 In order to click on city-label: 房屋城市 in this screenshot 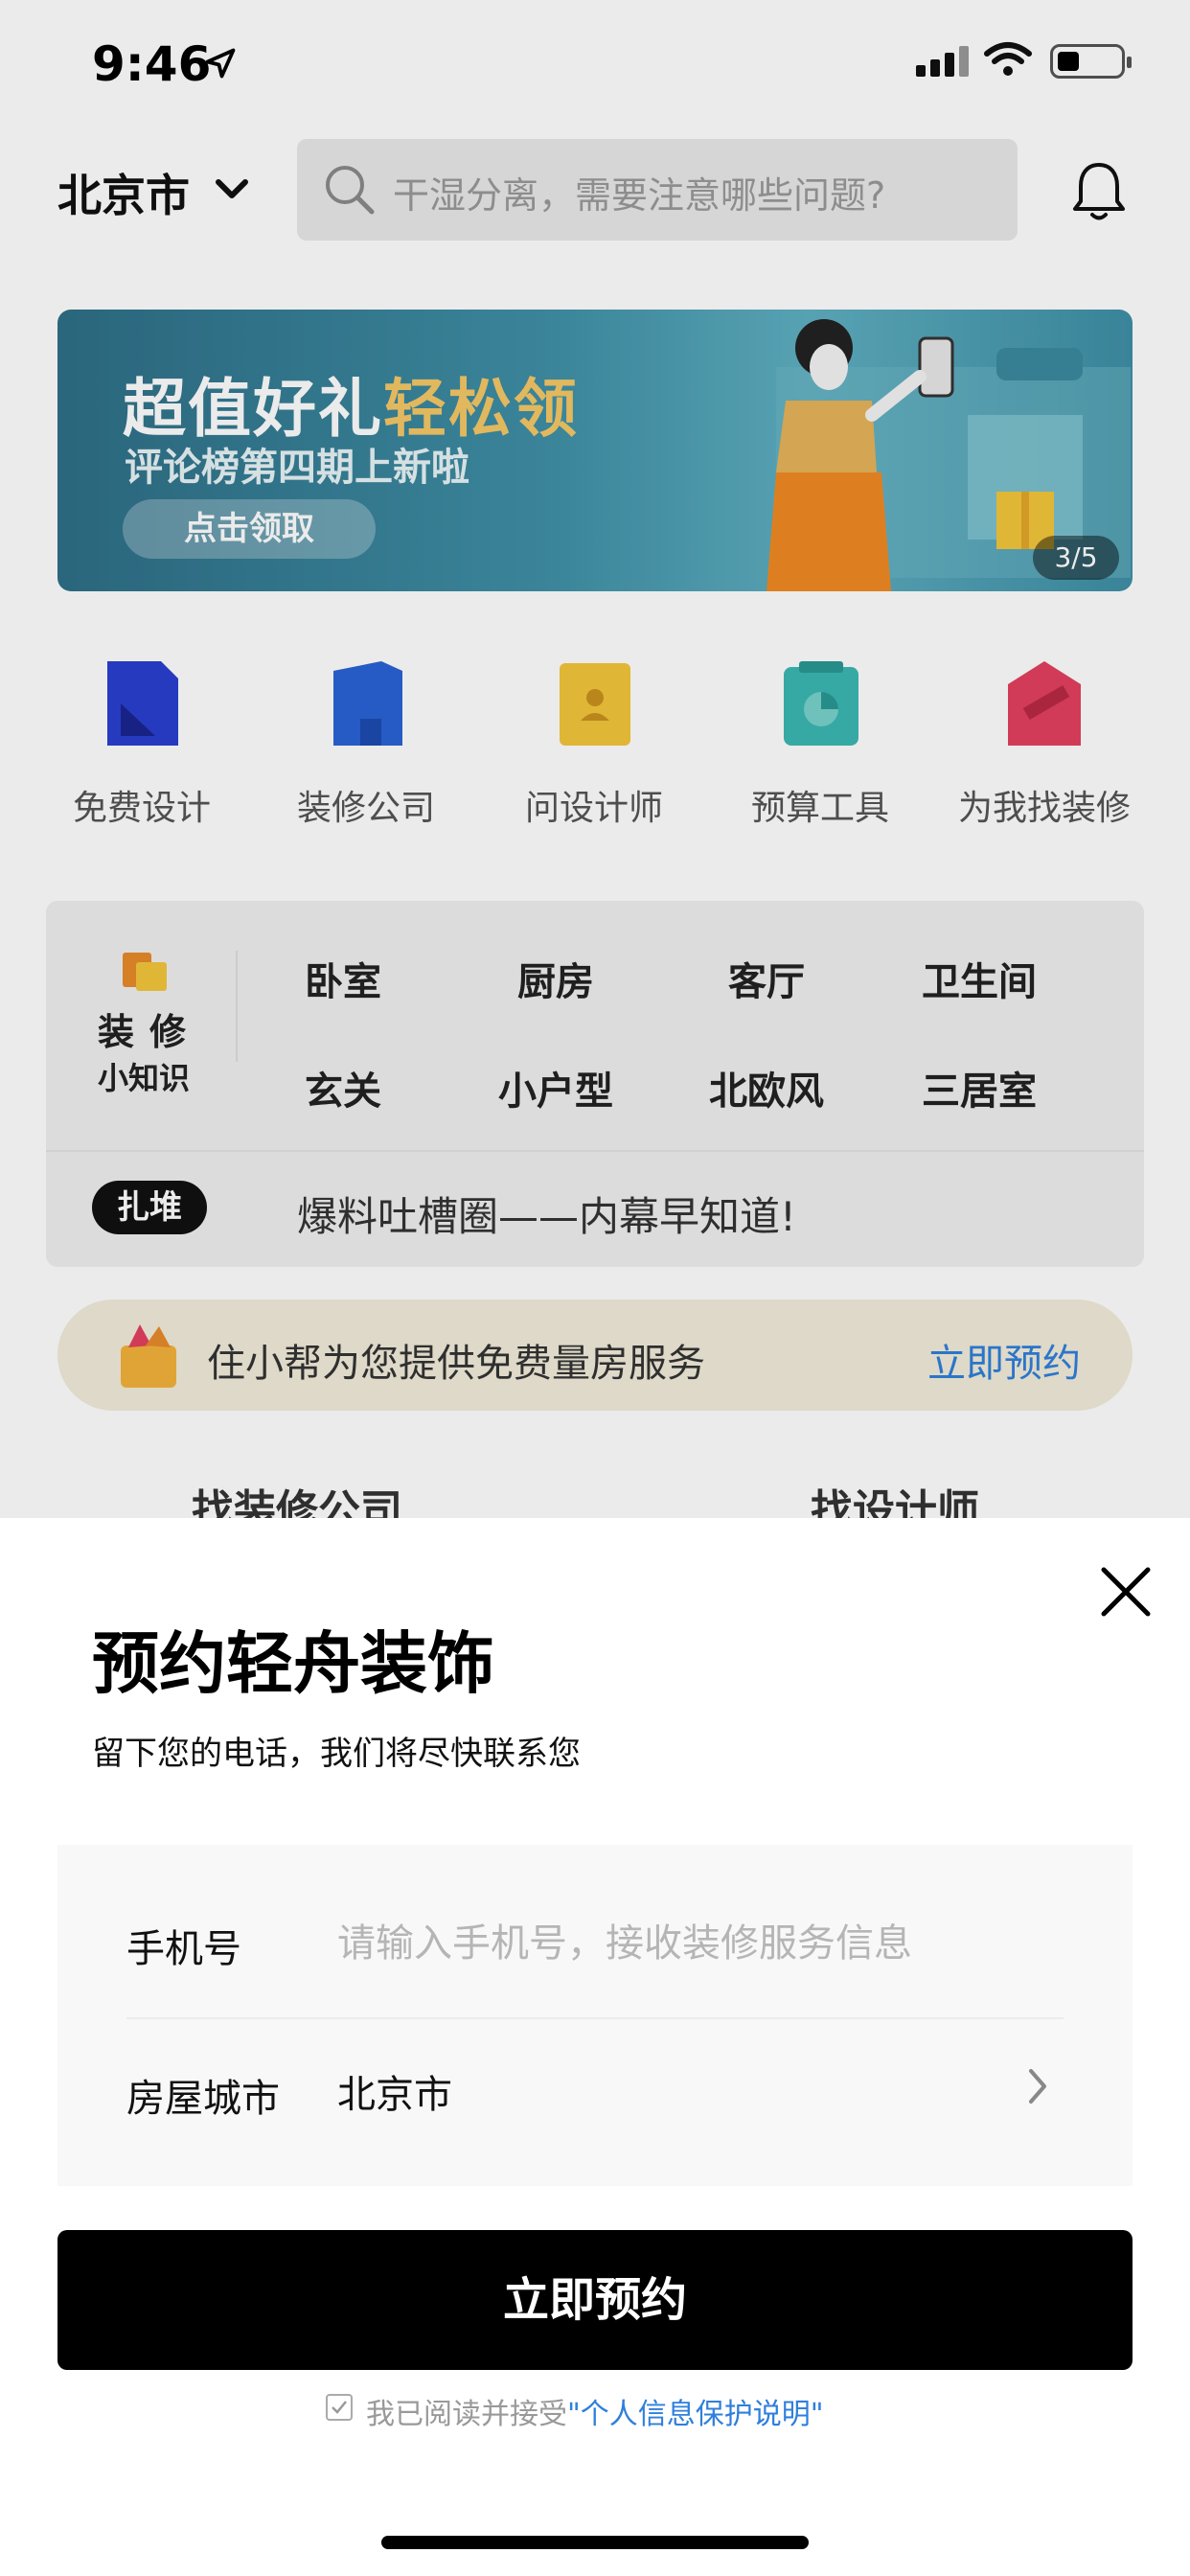, I will do `click(203, 2099)`.